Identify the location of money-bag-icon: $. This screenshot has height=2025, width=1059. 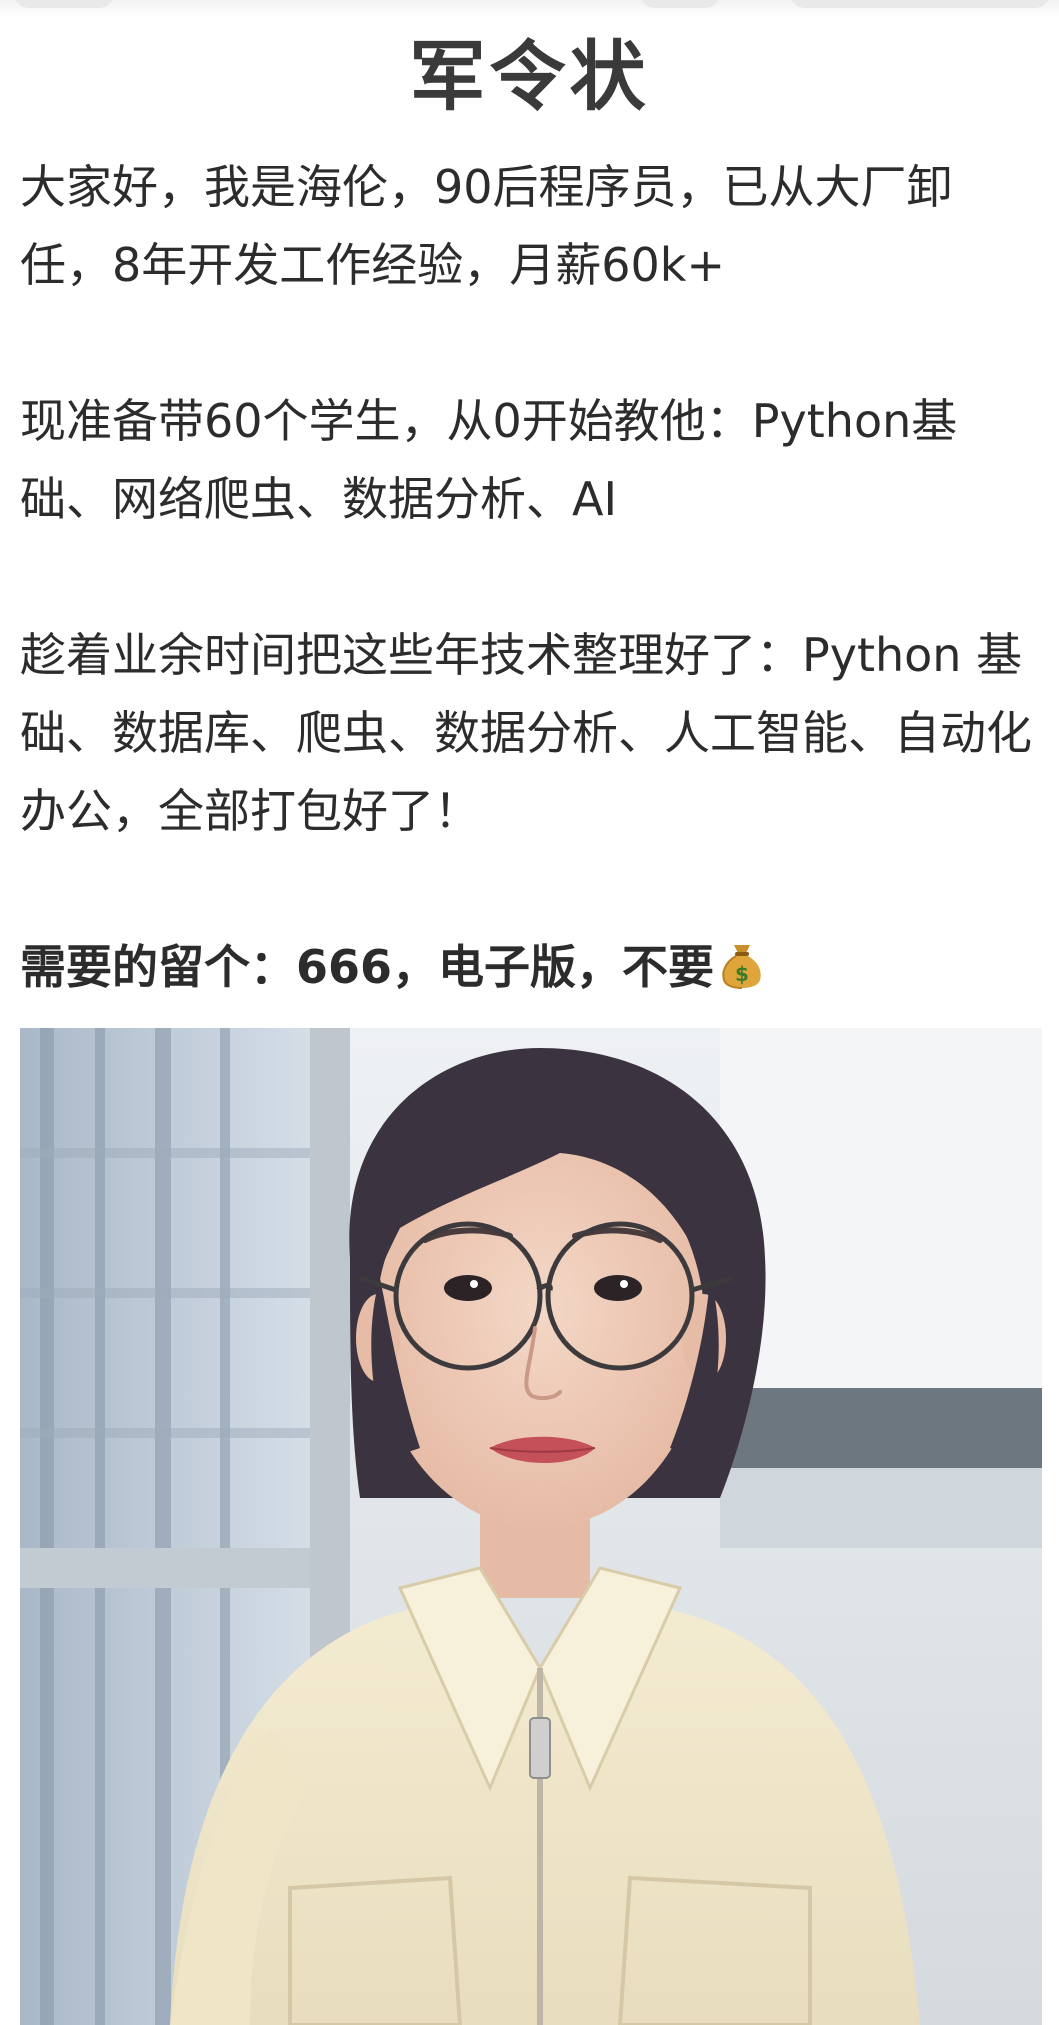
(742, 973).